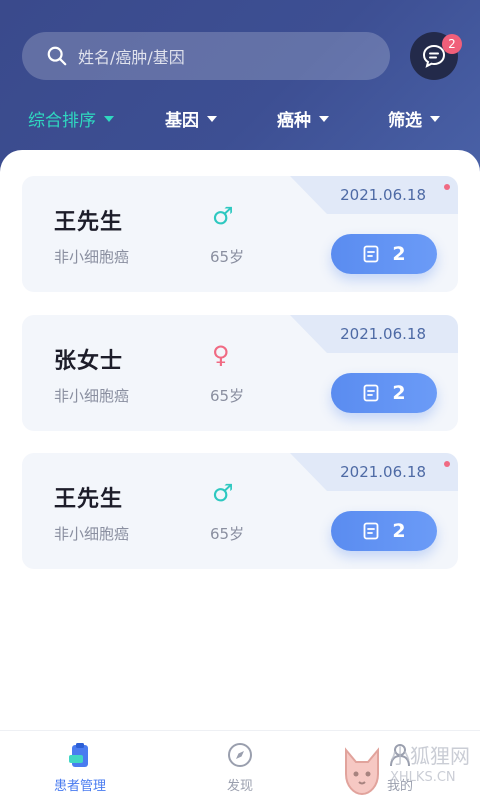 The width and height of the screenshot is (480, 800). I want to click on message-count-badge: 2, so click(452, 44).